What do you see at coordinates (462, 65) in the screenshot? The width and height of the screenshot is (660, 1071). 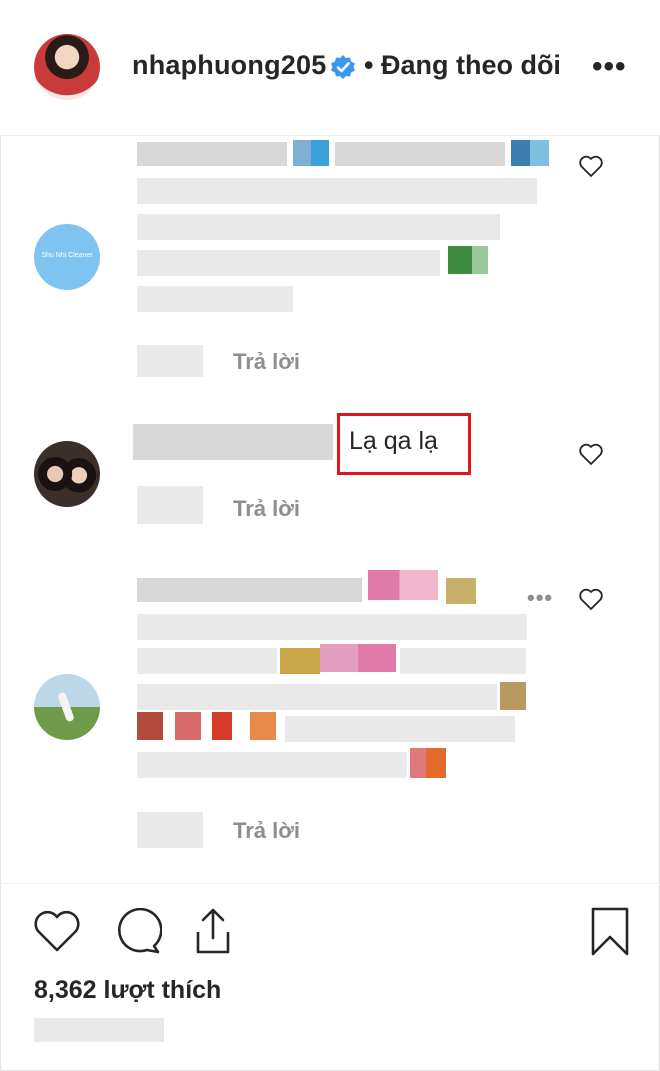 I see `follow-status: • Đang theo dõi` at bounding box center [462, 65].